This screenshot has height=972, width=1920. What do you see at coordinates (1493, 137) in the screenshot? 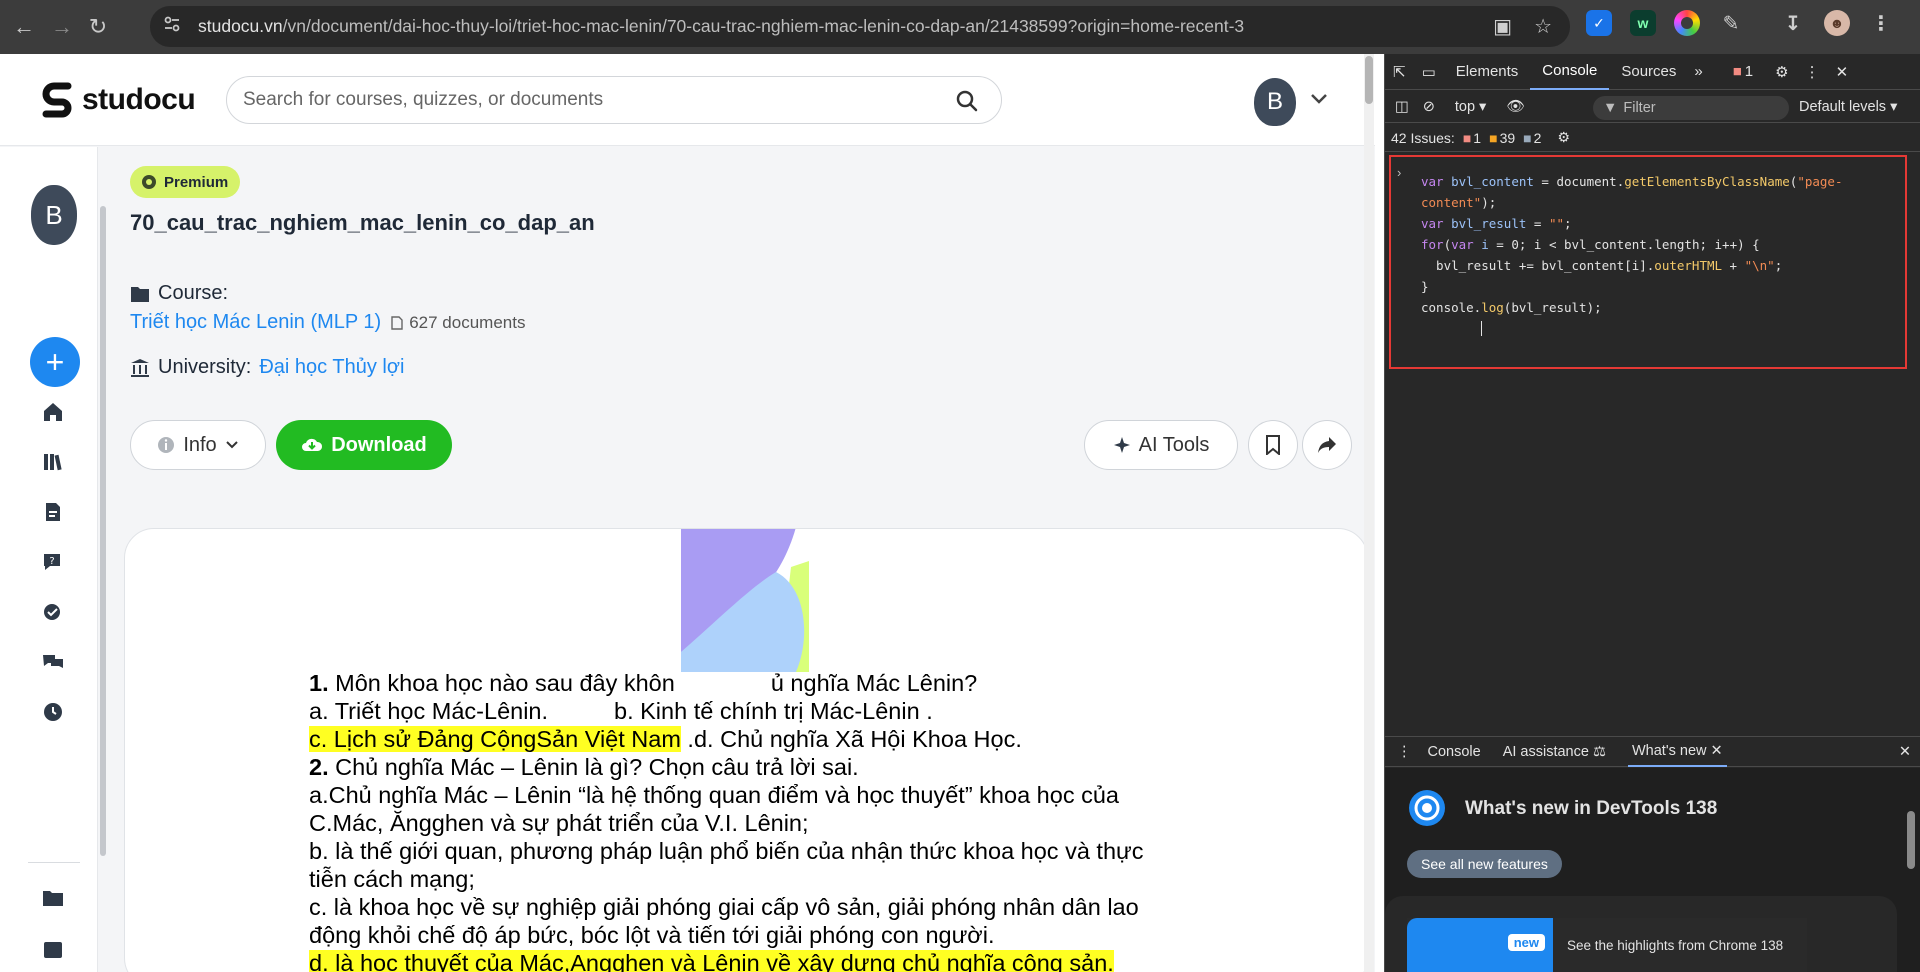
I see `issues-warning-icon: ■` at bounding box center [1493, 137].